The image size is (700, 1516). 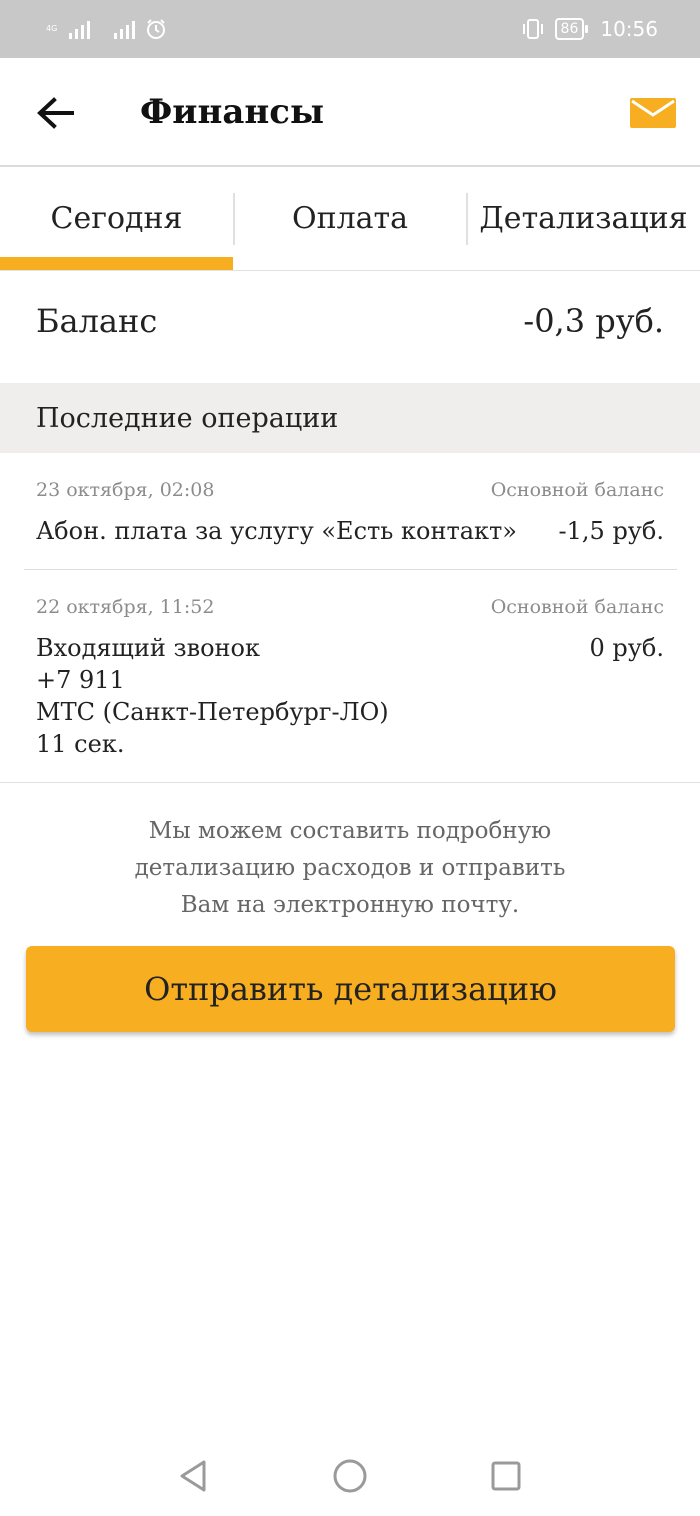 I want to click on home-circle-icon, so click(x=350, y=1476).